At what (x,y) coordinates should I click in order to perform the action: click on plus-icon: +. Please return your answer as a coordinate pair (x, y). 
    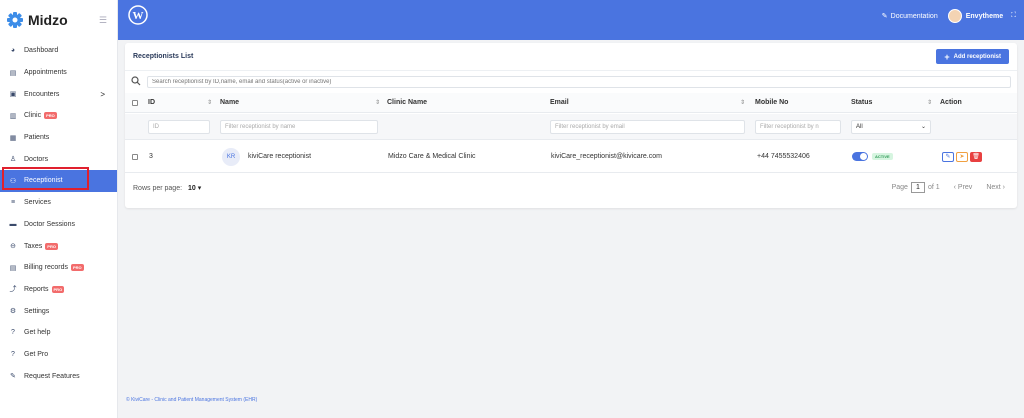
    Looking at the image, I should click on (947, 56).